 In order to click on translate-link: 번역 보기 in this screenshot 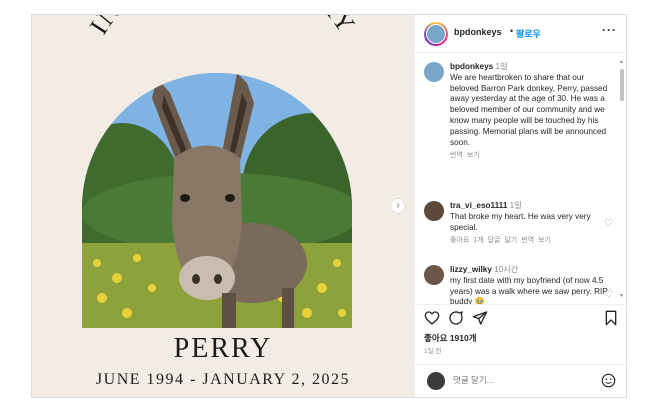, I will do `click(530, 156)`.